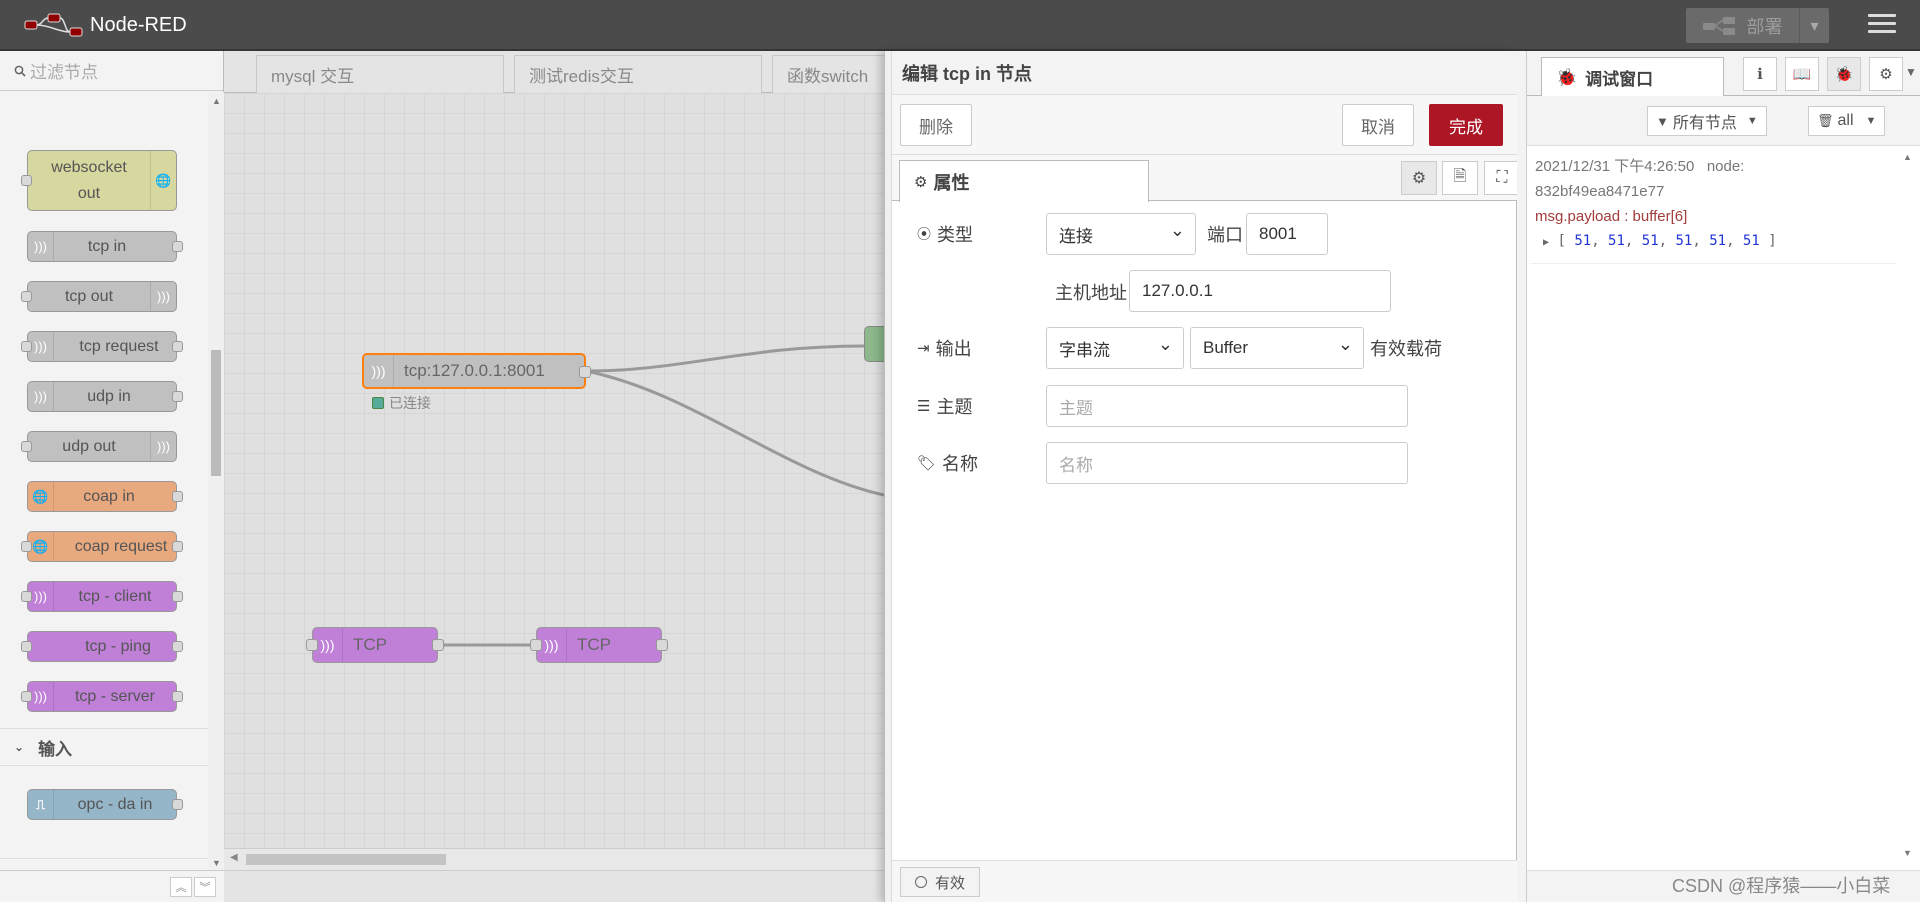 Image resolution: width=1920 pixels, height=902 pixels. I want to click on help-book-icon: 📖, so click(1802, 74).